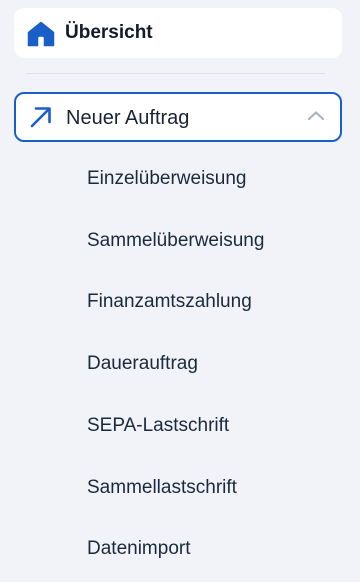 The height and width of the screenshot is (582, 360). I want to click on nav-item-overview: Übersicht, so click(178, 33).